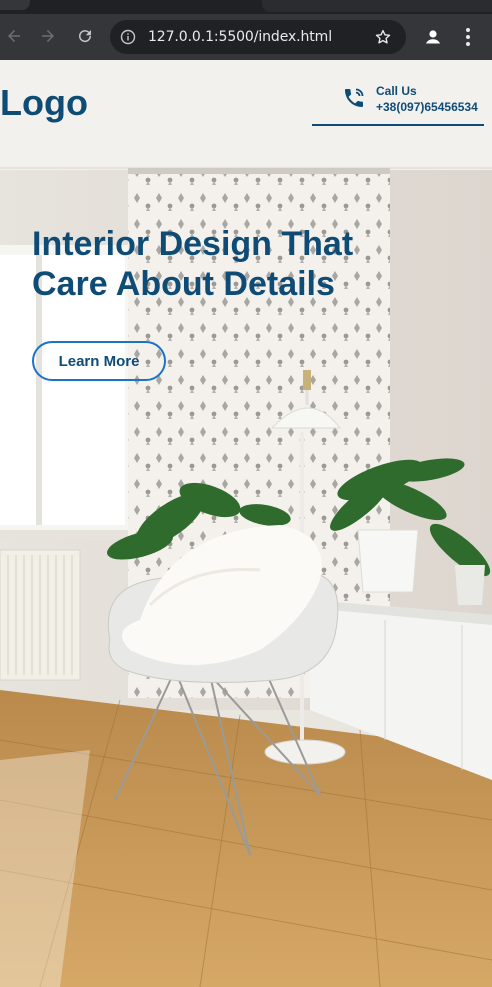 The width and height of the screenshot is (492, 987). I want to click on phone-icon, so click(354, 97).